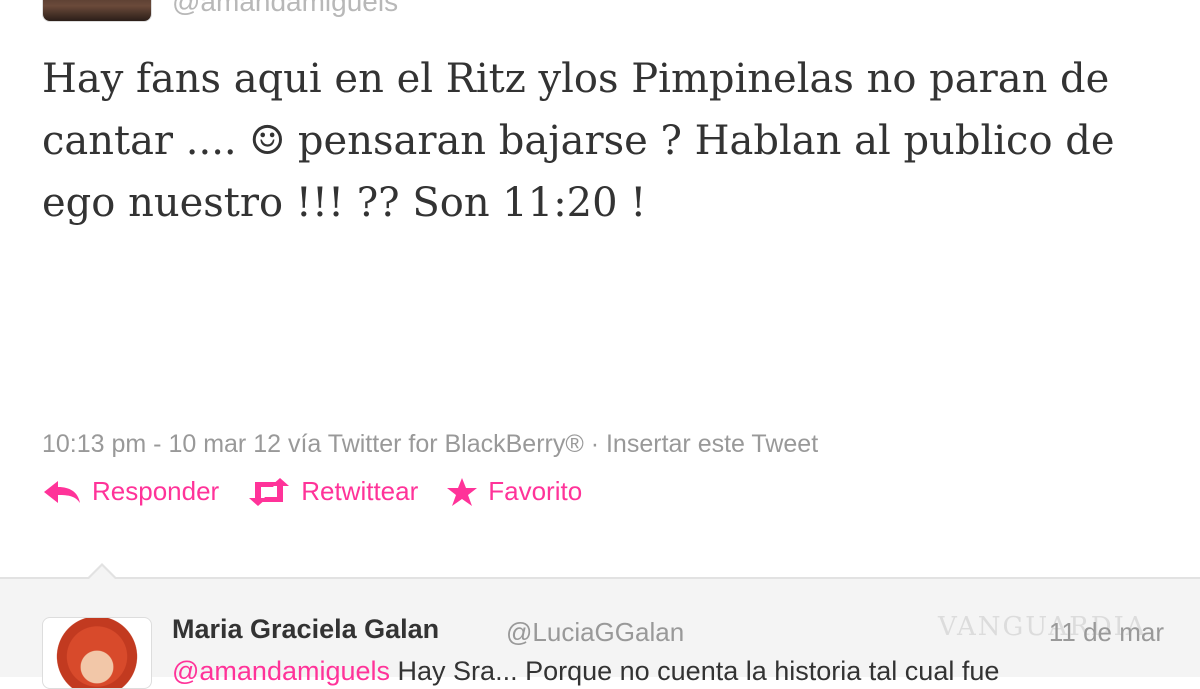 This screenshot has width=1200, height=689. Describe the element at coordinates (97, 653) in the screenshot. I see `reply-author-avatar` at that location.